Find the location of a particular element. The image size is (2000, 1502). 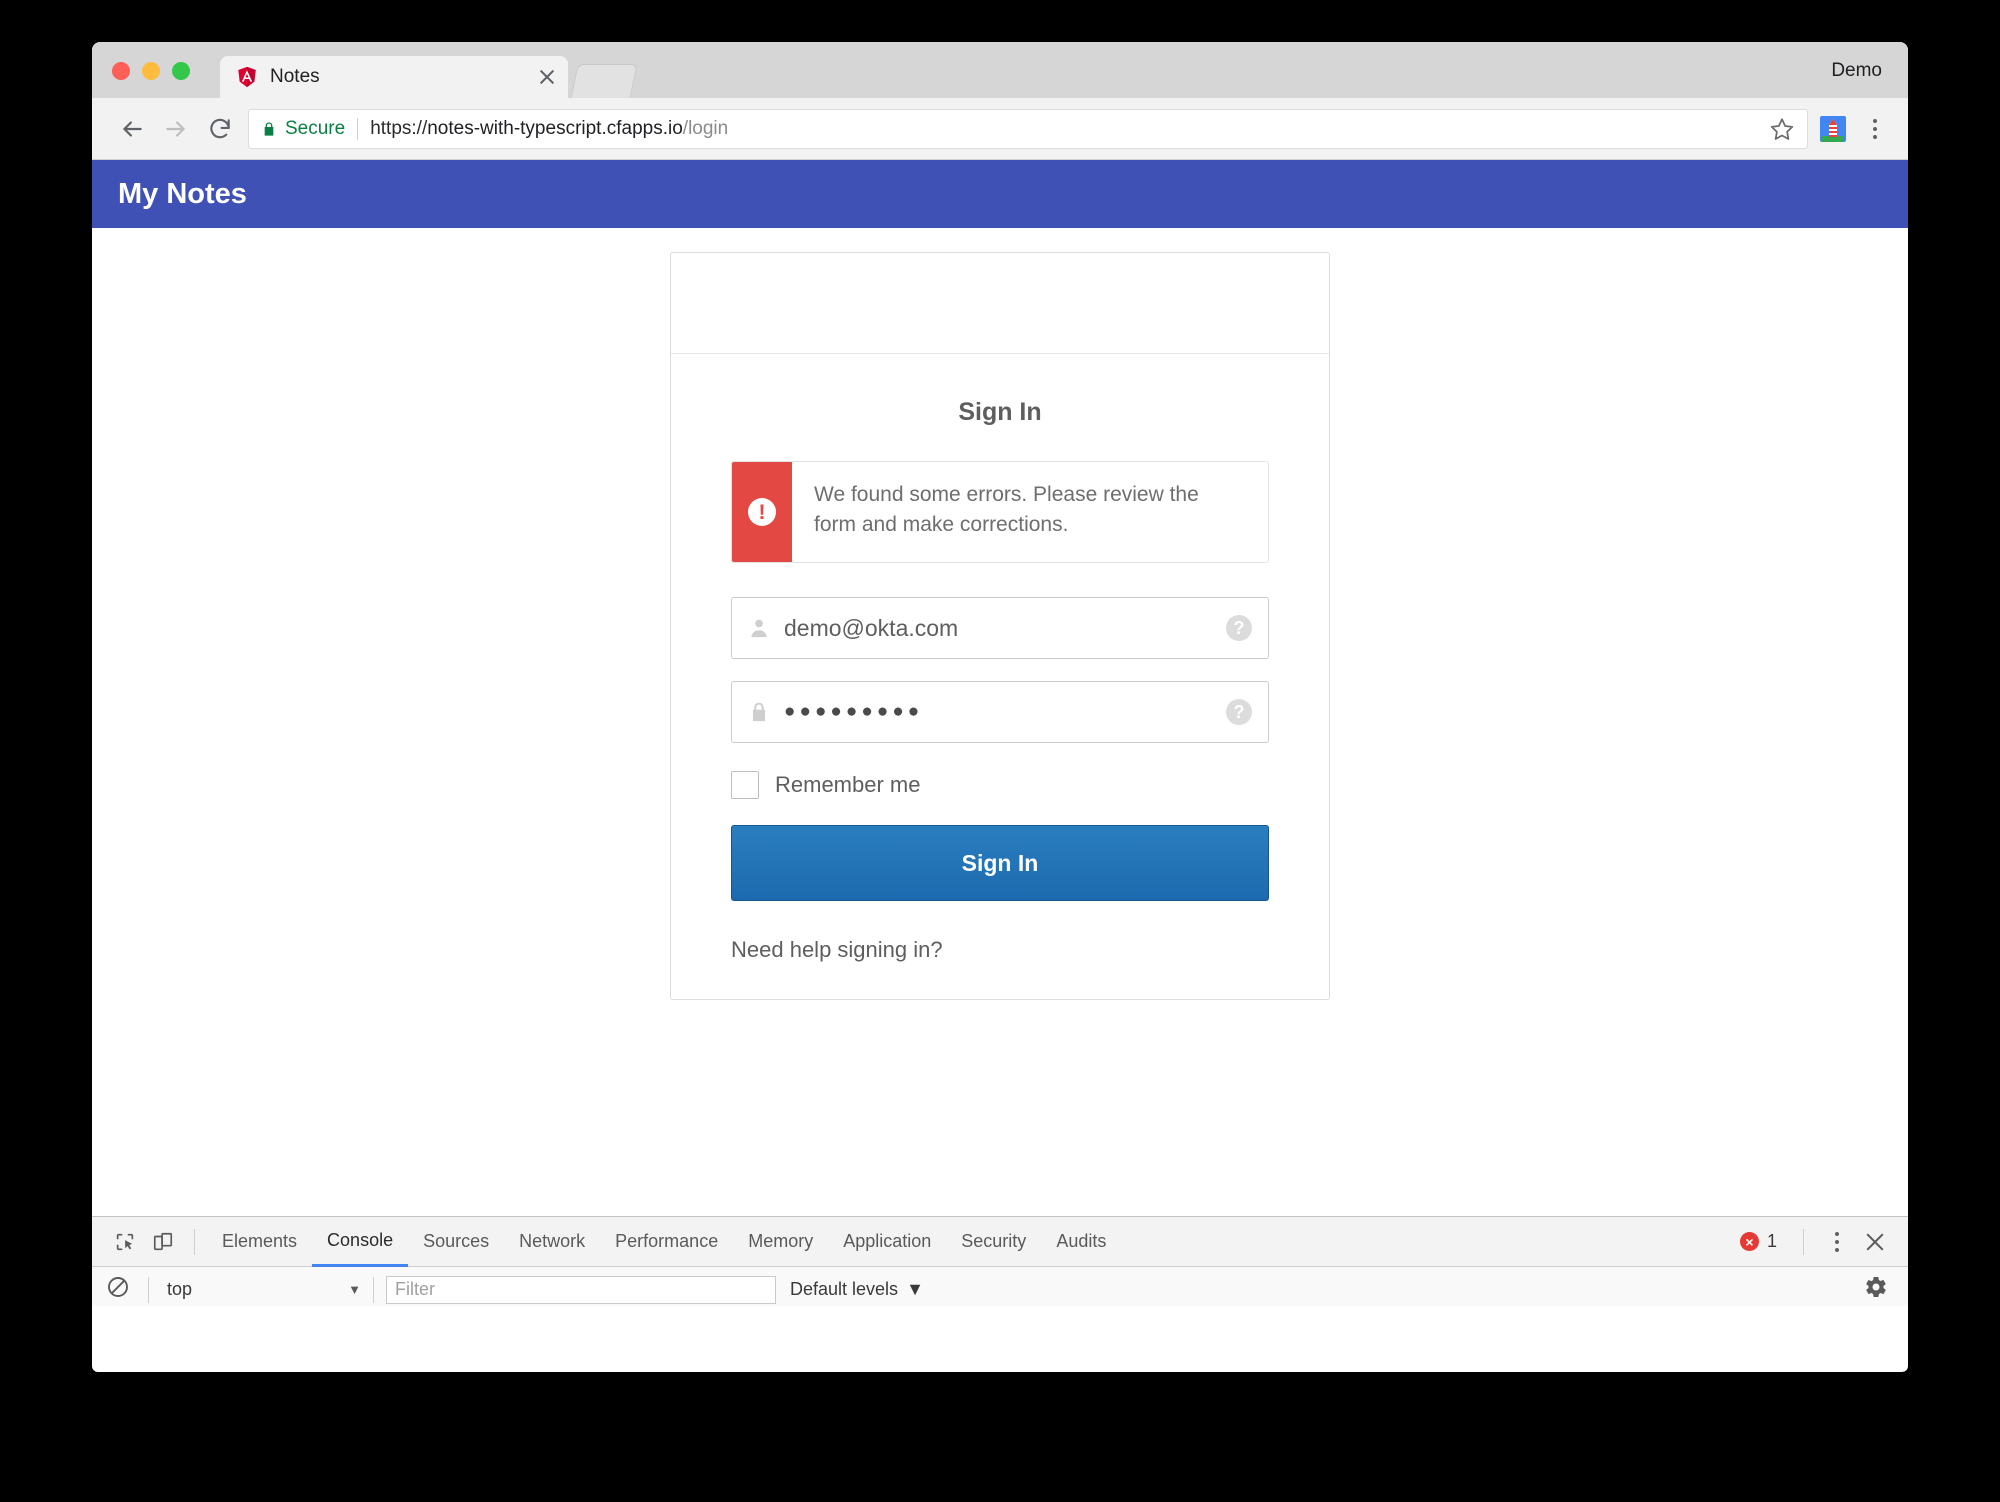

clear-console-icon is located at coordinates (121, 1290).